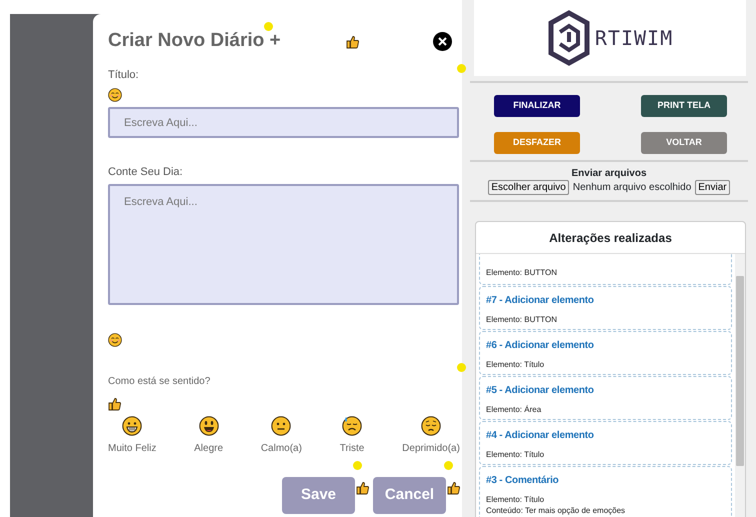  I want to click on upload-title: Enviar arquivos, so click(609, 174).